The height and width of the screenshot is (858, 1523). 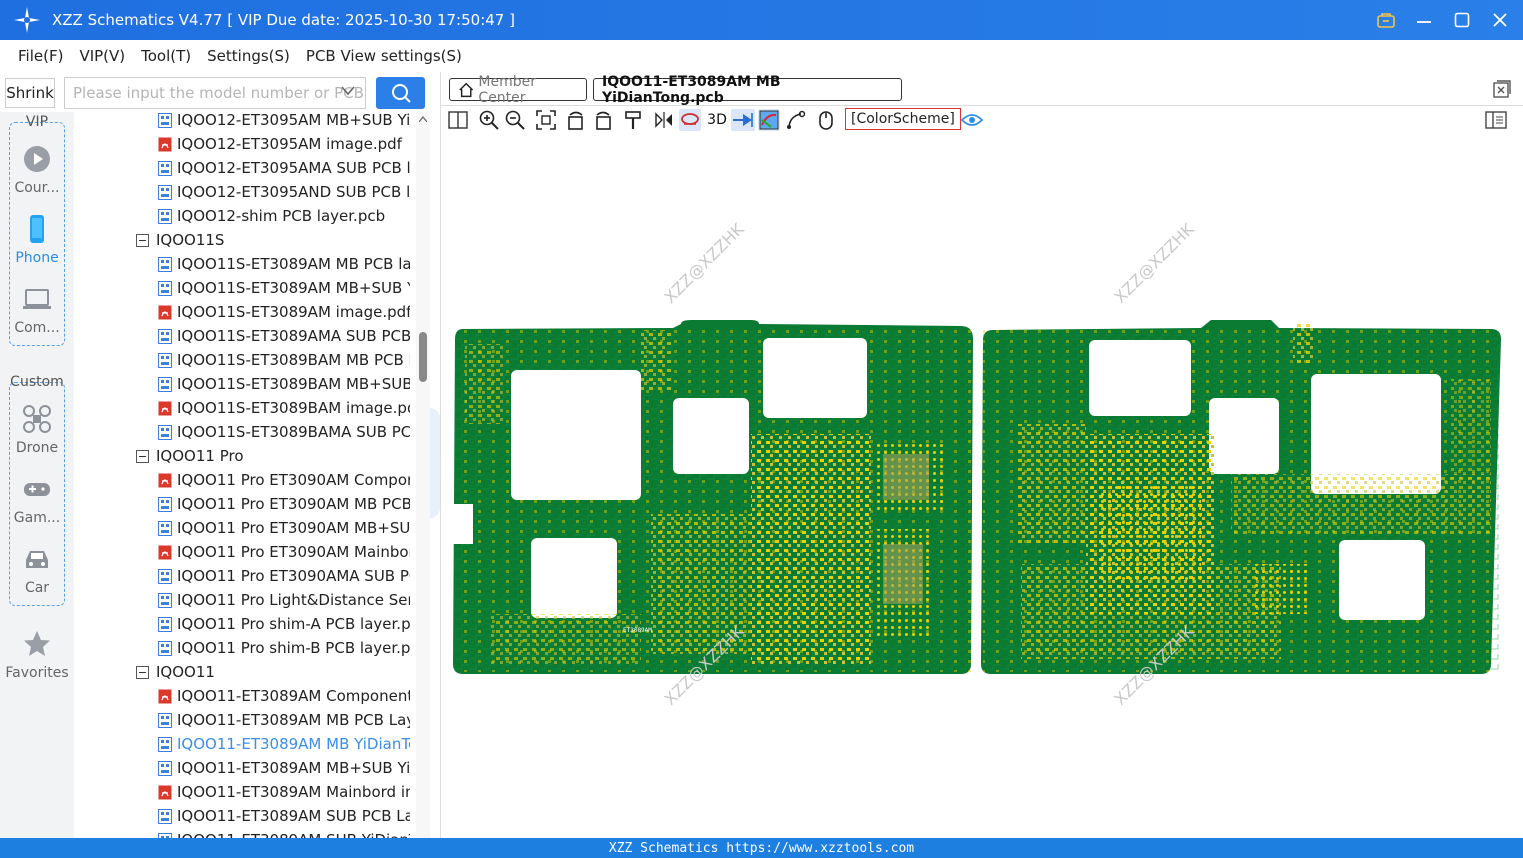 I want to click on rotate-right-button, so click(x=603, y=120).